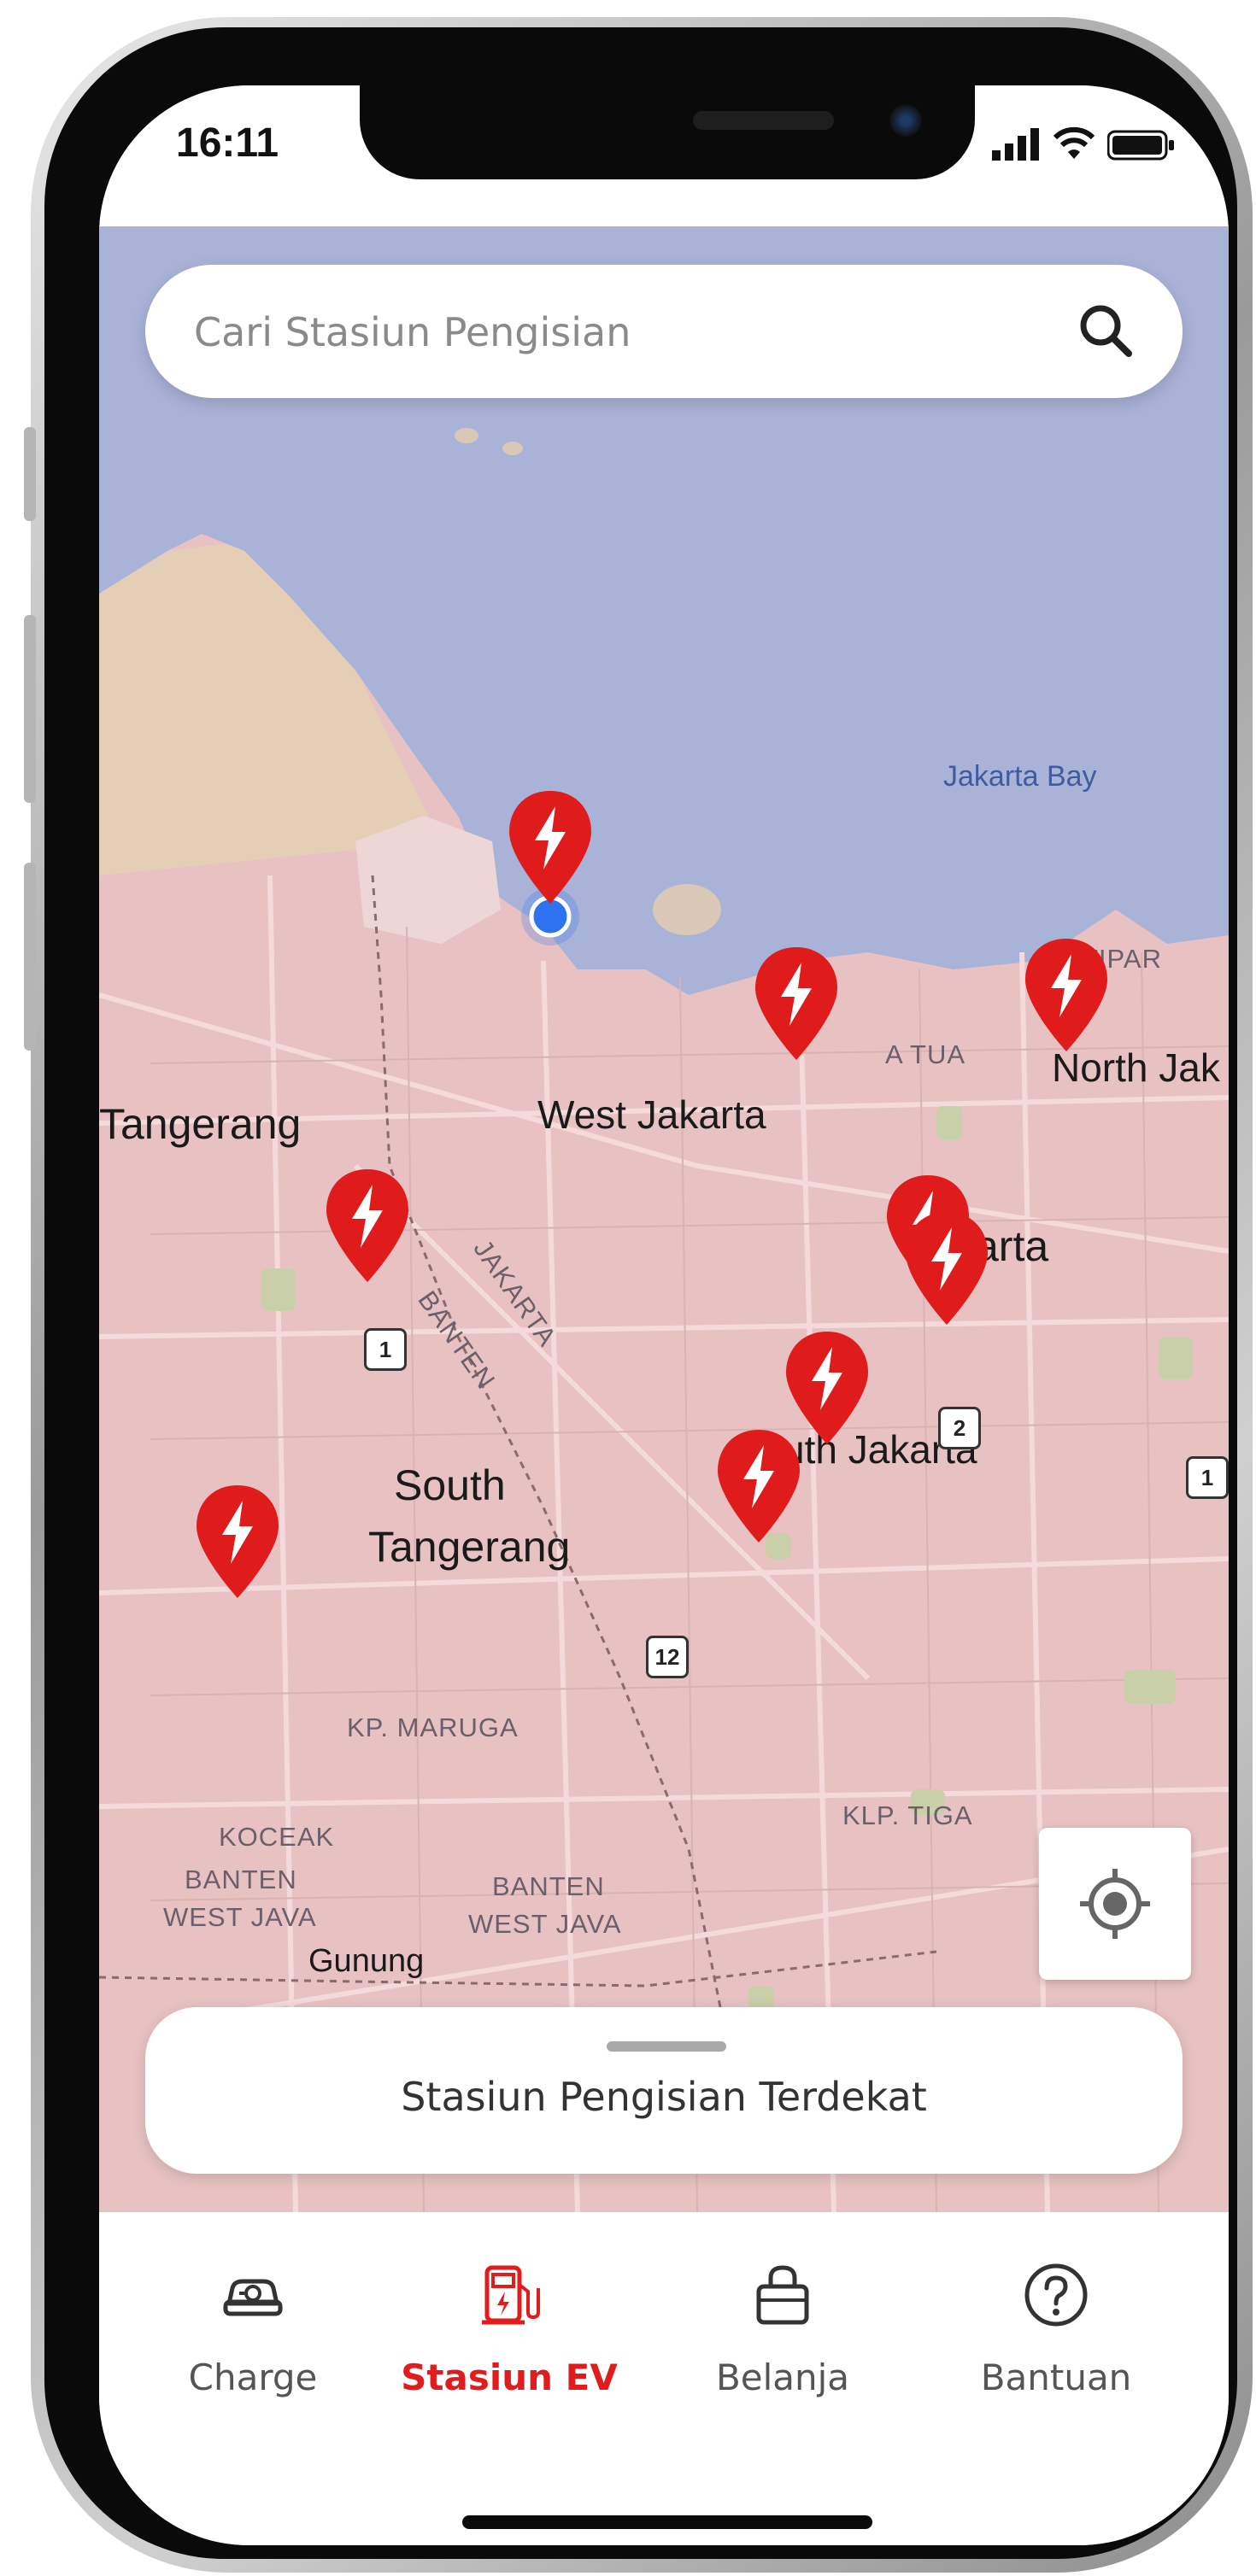 The height and width of the screenshot is (2576, 1256). What do you see at coordinates (511, 2295) in the screenshot?
I see `ev-station-icon` at bounding box center [511, 2295].